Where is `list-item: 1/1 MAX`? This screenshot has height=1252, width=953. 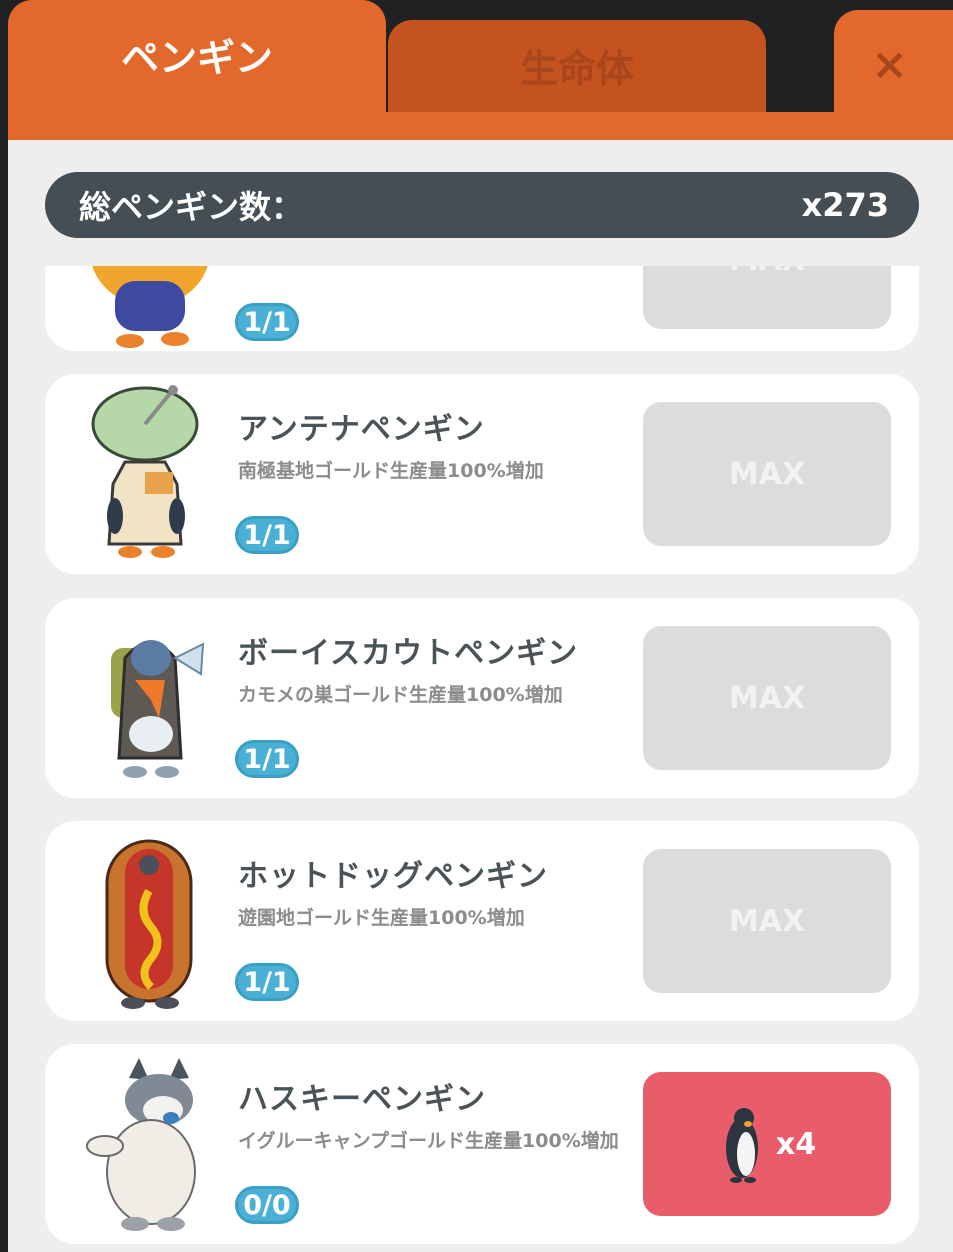
list-item: 1/1 MAX is located at coordinates (482, 308).